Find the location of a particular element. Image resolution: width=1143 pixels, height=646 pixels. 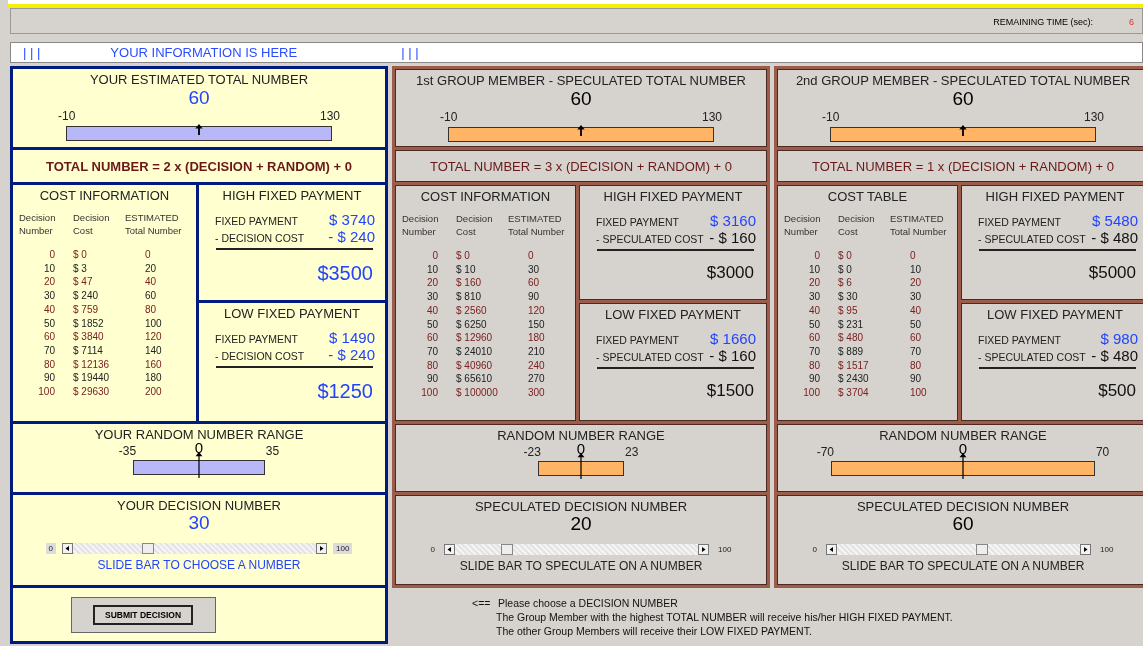

table-cell-text: 160 is located at coordinates (153, 364).